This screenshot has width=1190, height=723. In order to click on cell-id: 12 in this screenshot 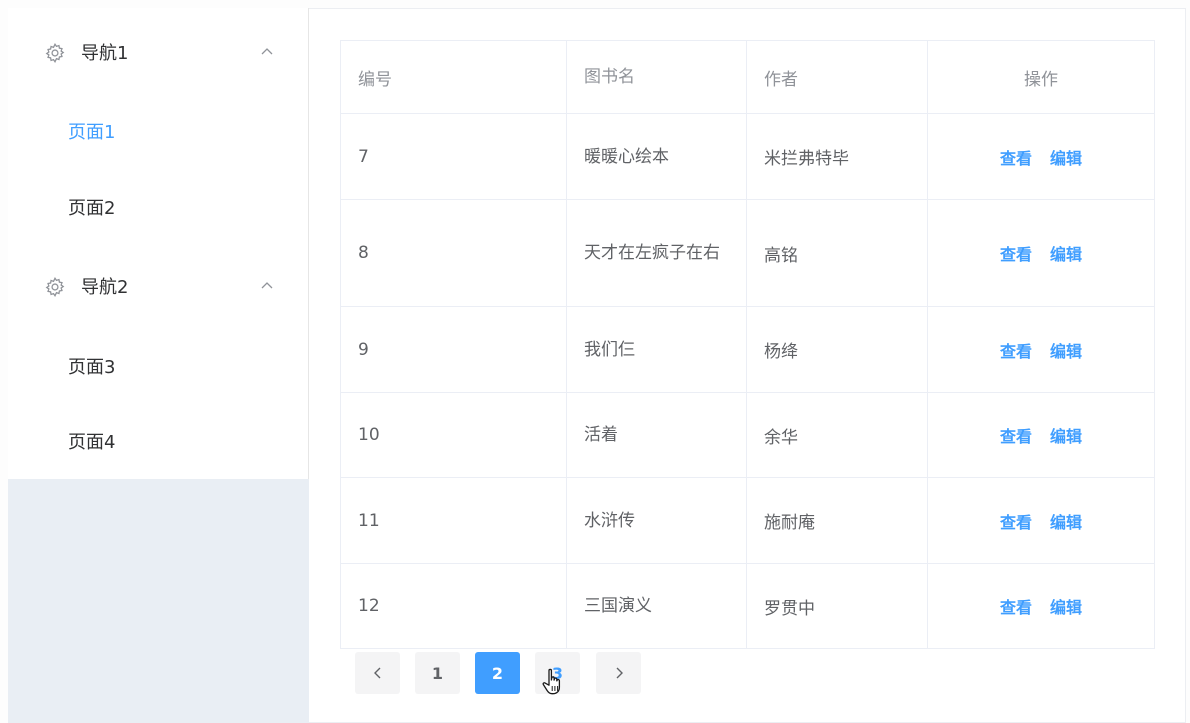, I will do `click(454, 606)`.